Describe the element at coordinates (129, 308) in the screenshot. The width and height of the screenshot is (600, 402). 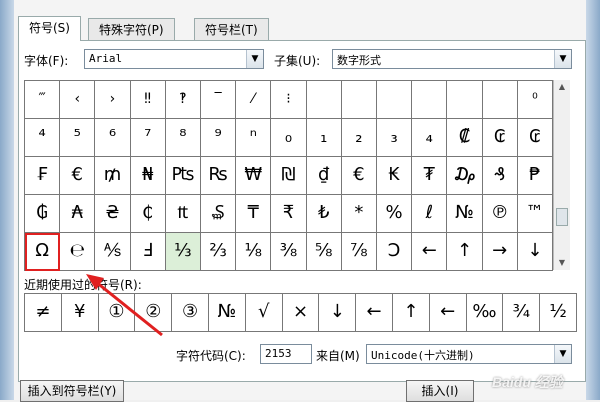
I see `arrow-shaft` at that location.